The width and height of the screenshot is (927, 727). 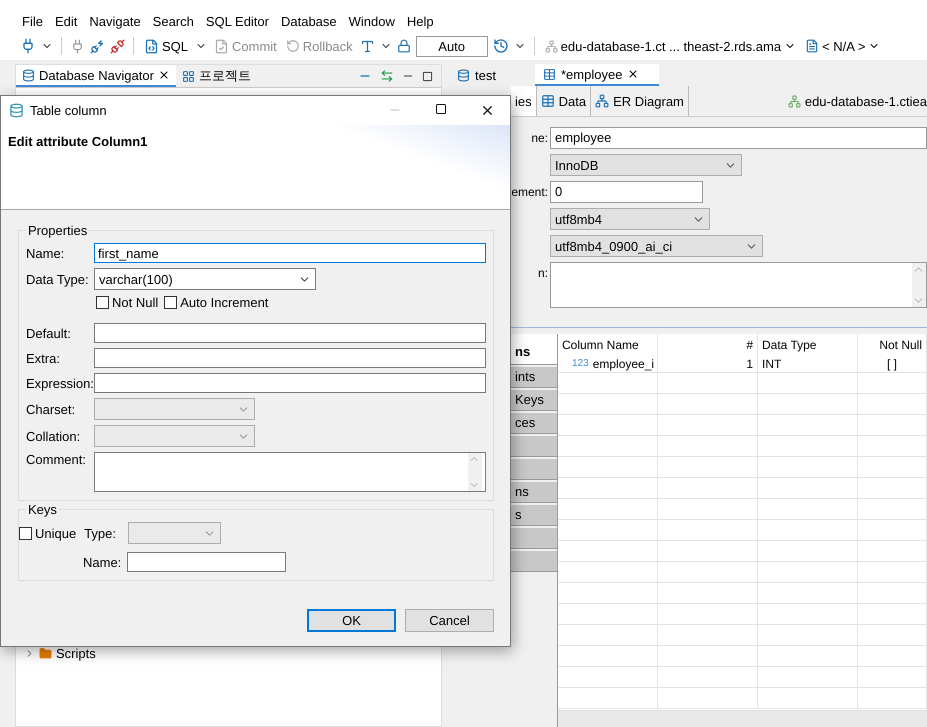 What do you see at coordinates (166, 46) in the screenshot?
I see `sql-button: SQL` at bounding box center [166, 46].